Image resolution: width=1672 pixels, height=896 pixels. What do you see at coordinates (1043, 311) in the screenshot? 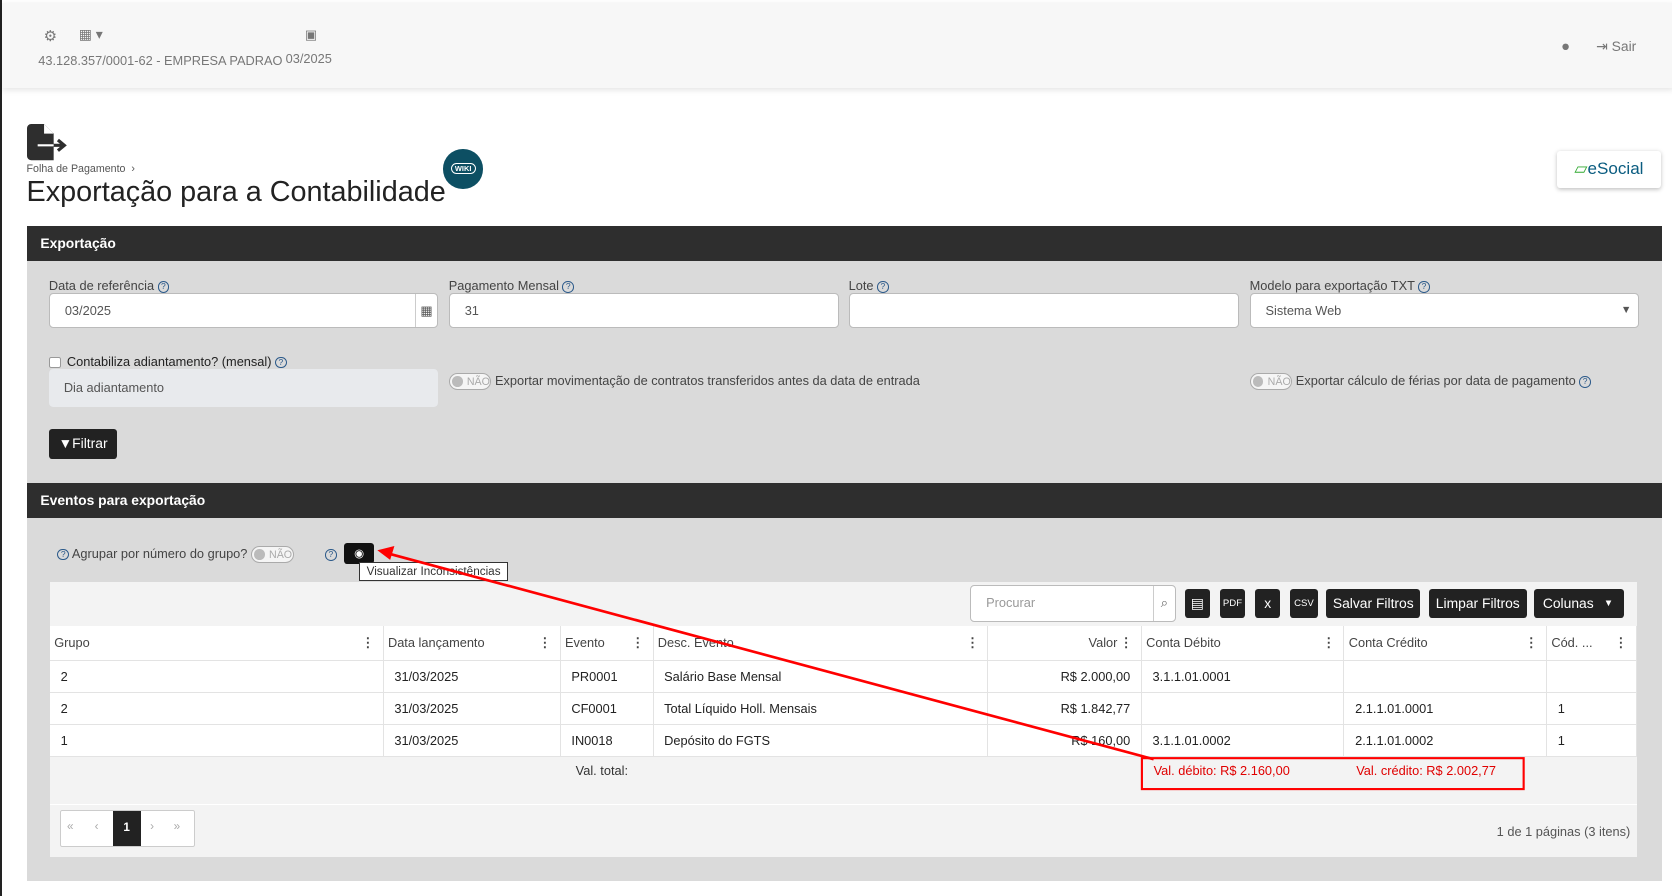
I see `lote-input` at bounding box center [1043, 311].